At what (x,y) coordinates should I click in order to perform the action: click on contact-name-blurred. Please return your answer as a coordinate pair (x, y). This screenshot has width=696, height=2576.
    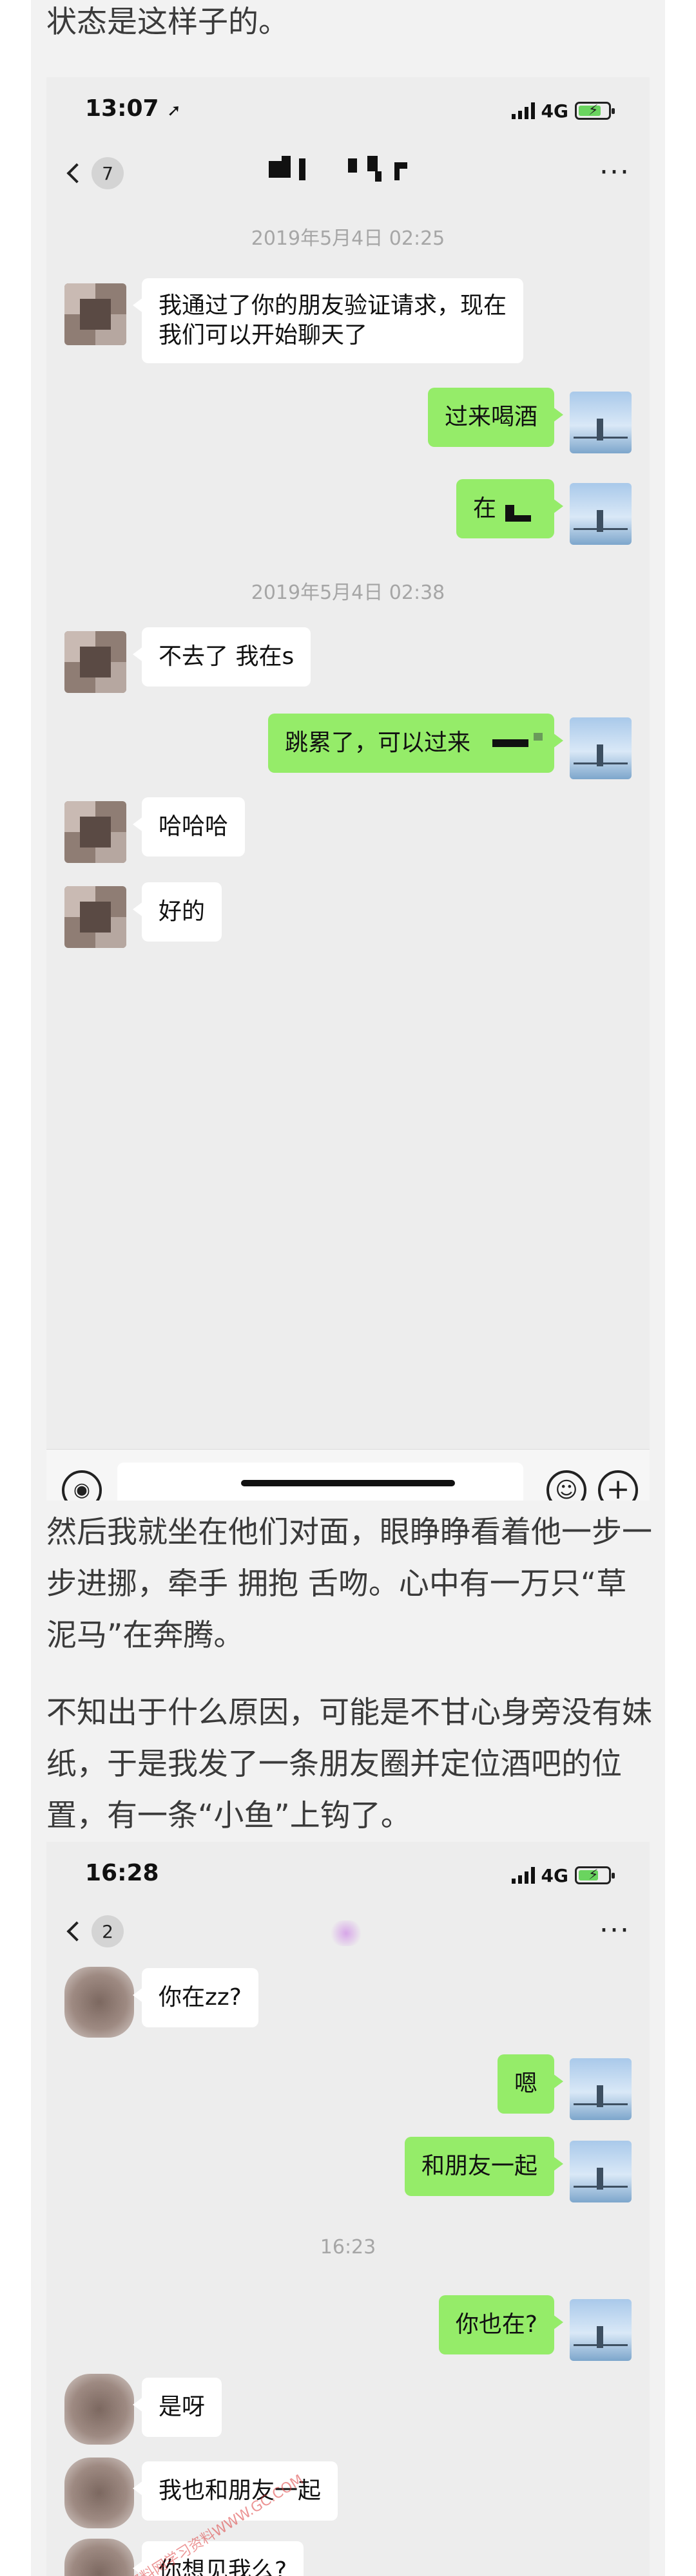
    Looking at the image, I should click on (346, 1933).